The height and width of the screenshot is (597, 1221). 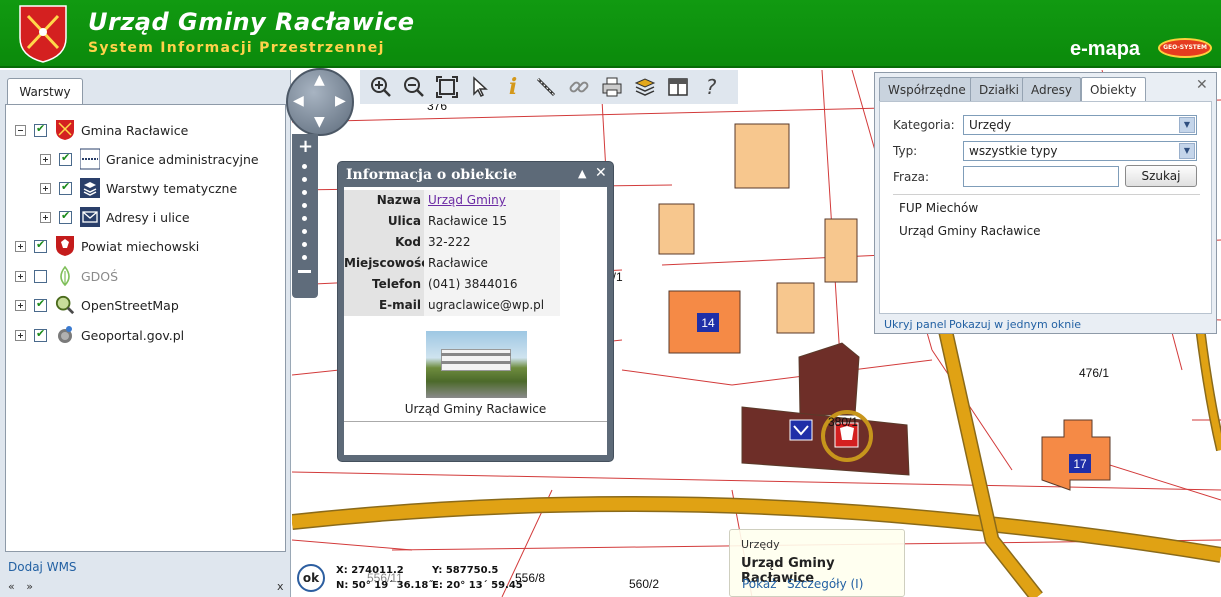 What do you see at coordinates (825, 584) in the screenshot?
I see `details-link: Szczegóły (I)` at bounding box center [825, 584].